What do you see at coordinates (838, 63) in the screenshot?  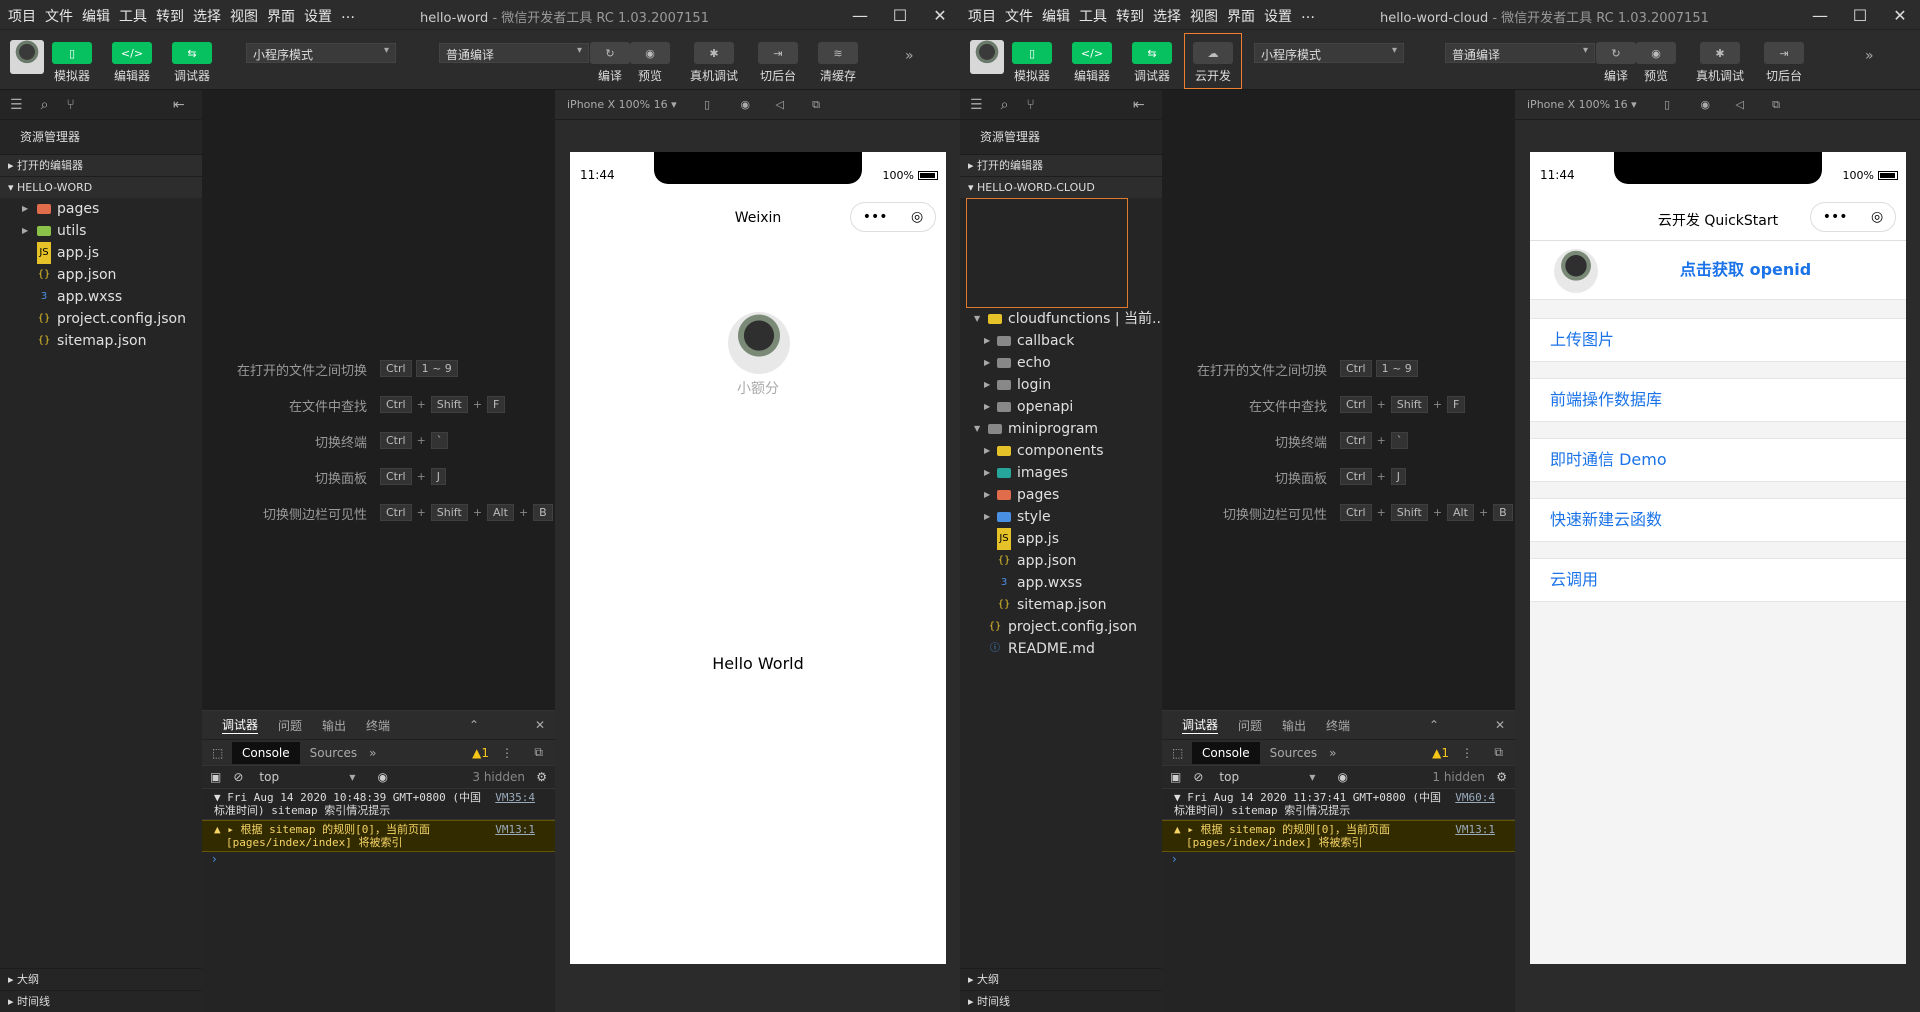 I see `clear-cache-button: ≋ 清缓存` at bounding box center [838, 63].